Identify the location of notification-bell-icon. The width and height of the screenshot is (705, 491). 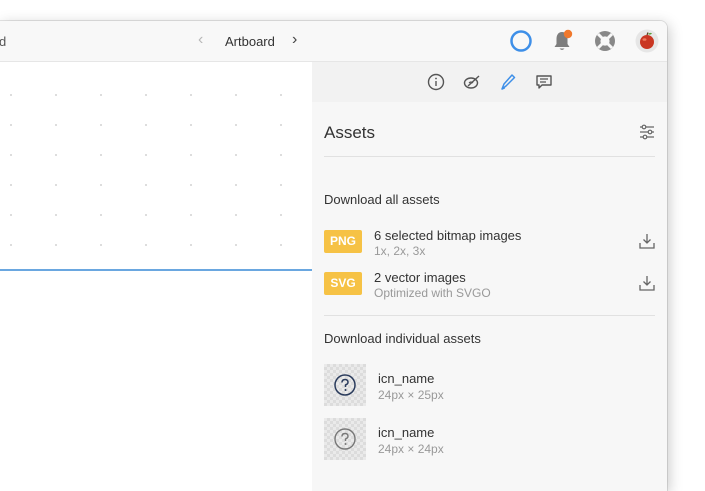
(562, 41).